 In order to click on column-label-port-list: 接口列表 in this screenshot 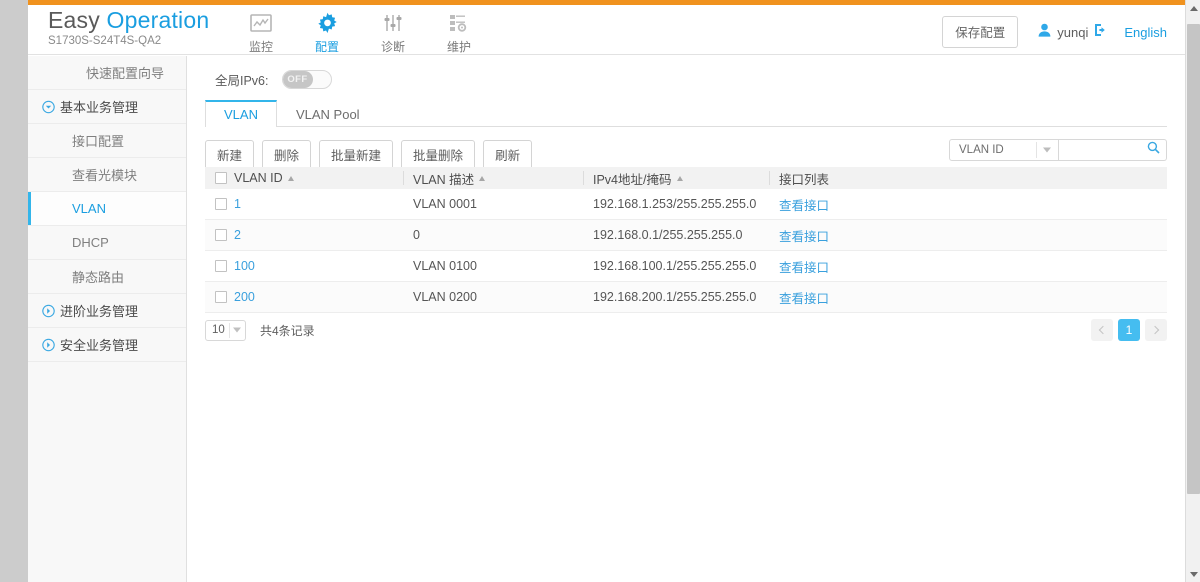, I will do `click(804, 179)`.